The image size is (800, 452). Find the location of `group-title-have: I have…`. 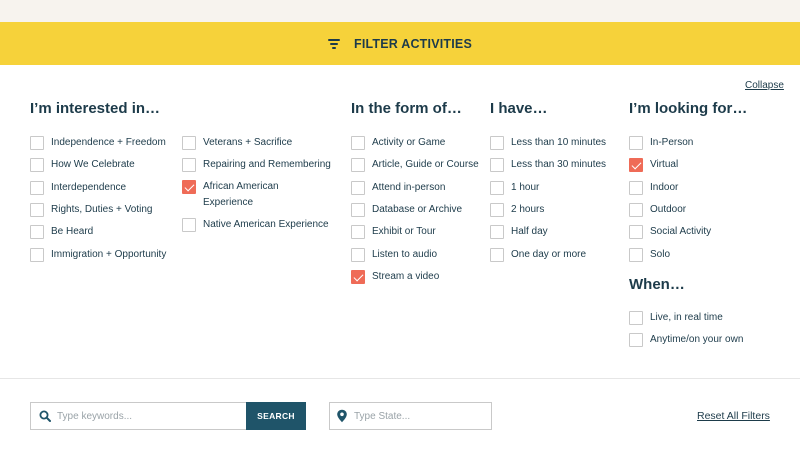

group-title-have: I have… is located at coordinates (519, 108).